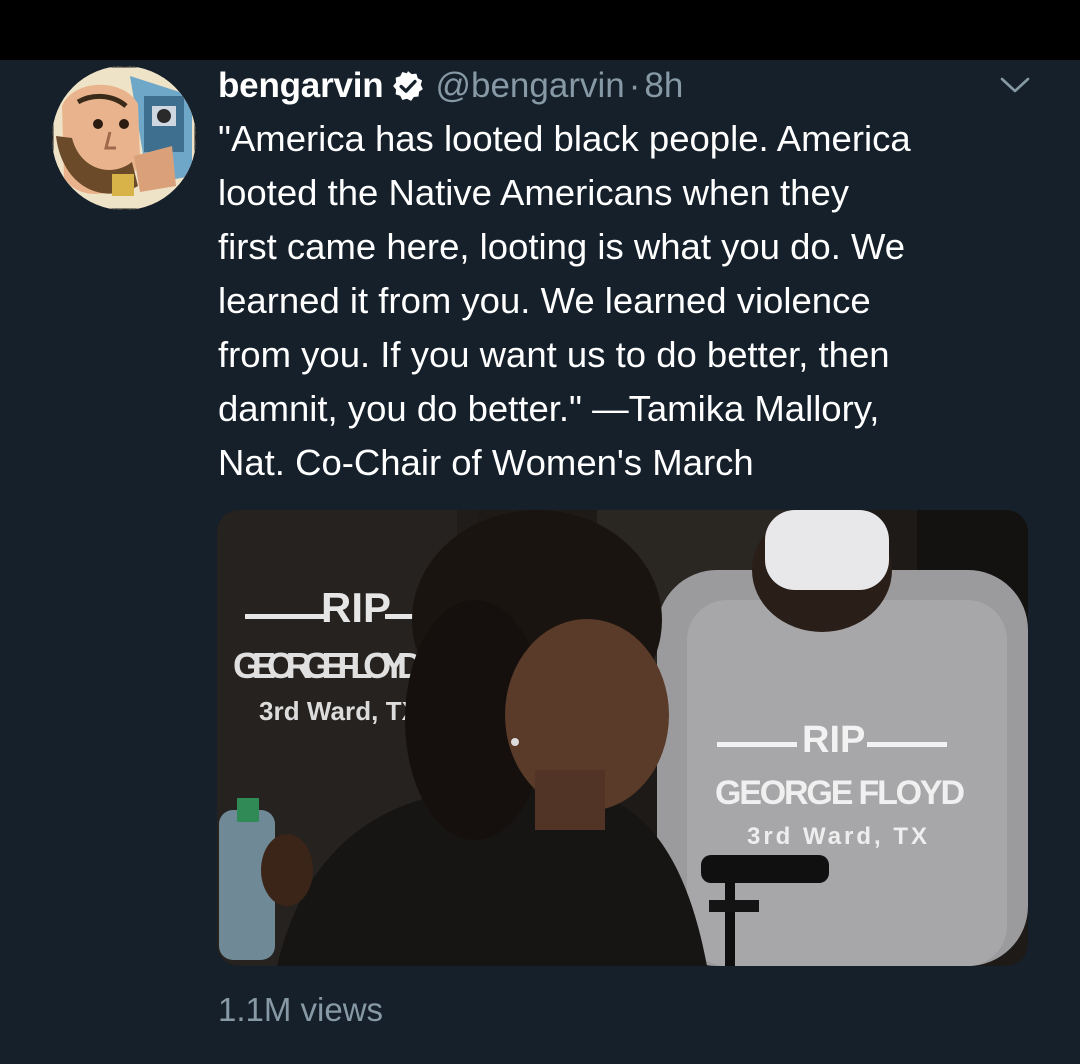  Describe the element at coordinates (663, 86) in the screenshot. I see `timestamp: 8h` at that location.